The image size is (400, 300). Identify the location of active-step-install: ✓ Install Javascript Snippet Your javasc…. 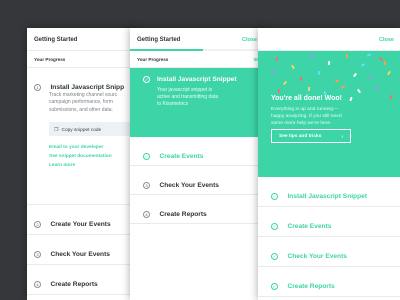
(196, 102).